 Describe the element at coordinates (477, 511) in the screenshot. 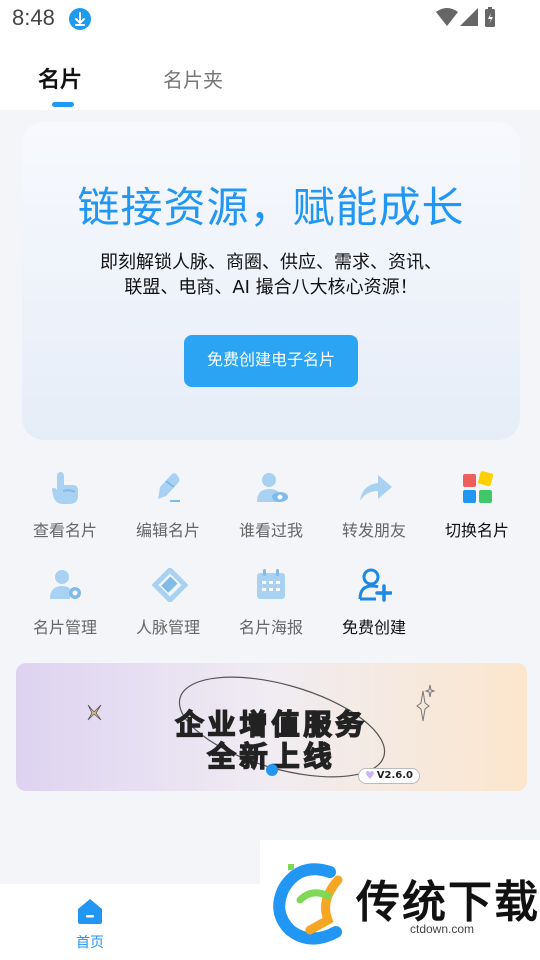

I see `grid-switch-card: 切换名片` at that location.